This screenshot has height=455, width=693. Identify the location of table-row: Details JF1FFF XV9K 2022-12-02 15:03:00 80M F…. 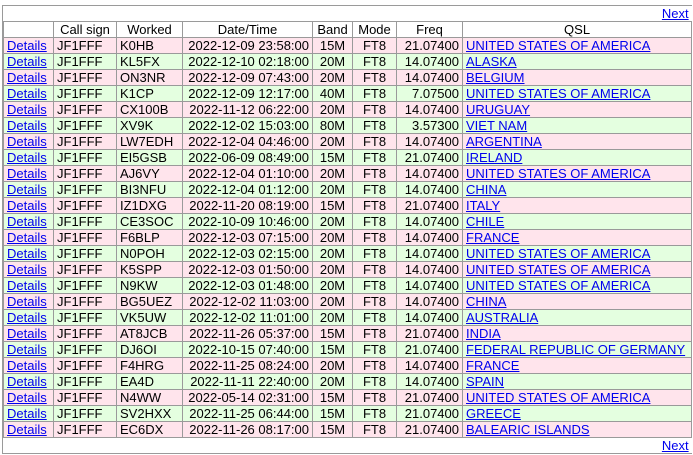
(348, 125).